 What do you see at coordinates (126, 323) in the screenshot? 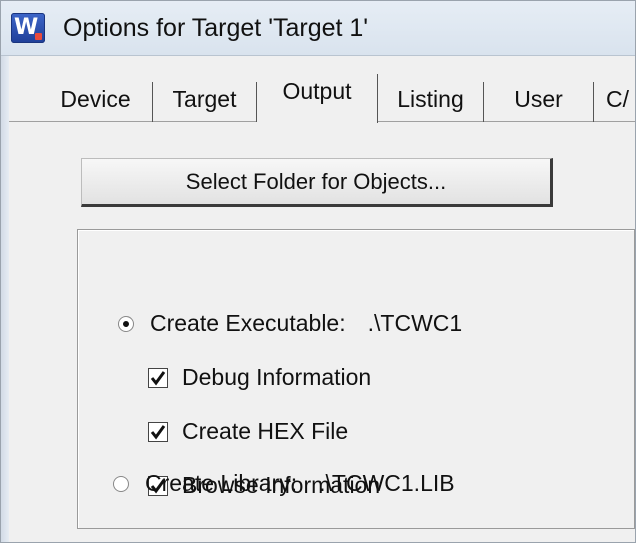
I see `create-executable-radio` at bounding box center [126, 323].